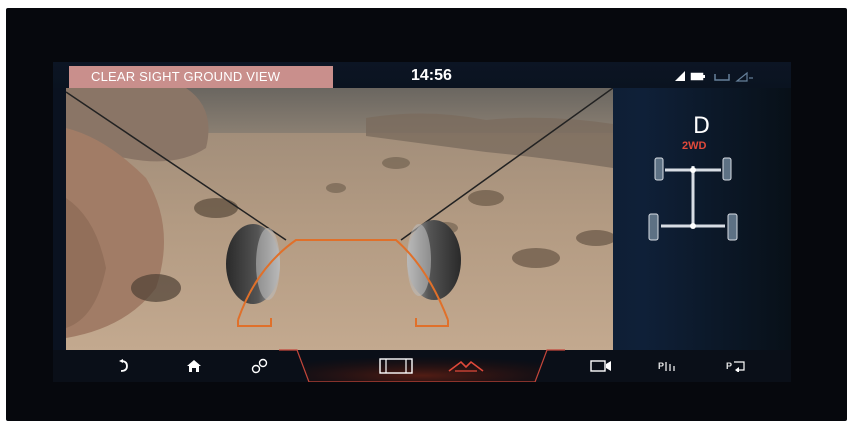 The width and height of the screenshot is (854, 428). What do you see at coordinates (701, 126) in the screenshot?
I see `gear-indicator: D` at bounding box center [701, 126].